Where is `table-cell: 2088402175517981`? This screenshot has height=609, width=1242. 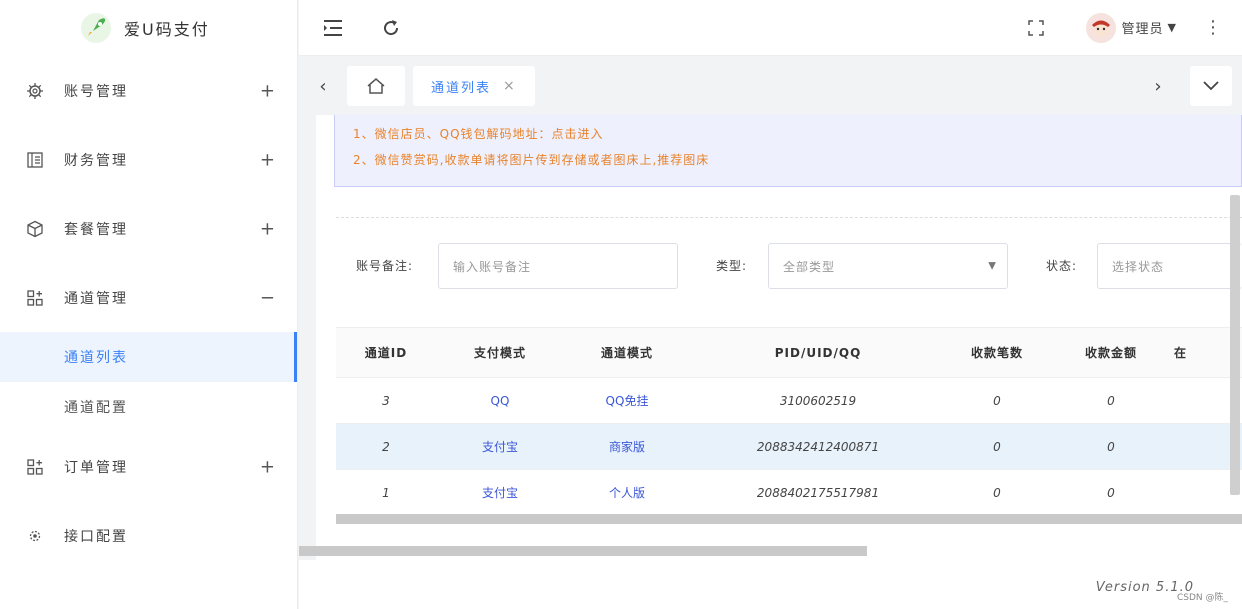 table-cell: 2088402175517981 is located at coordinates (818, 492).